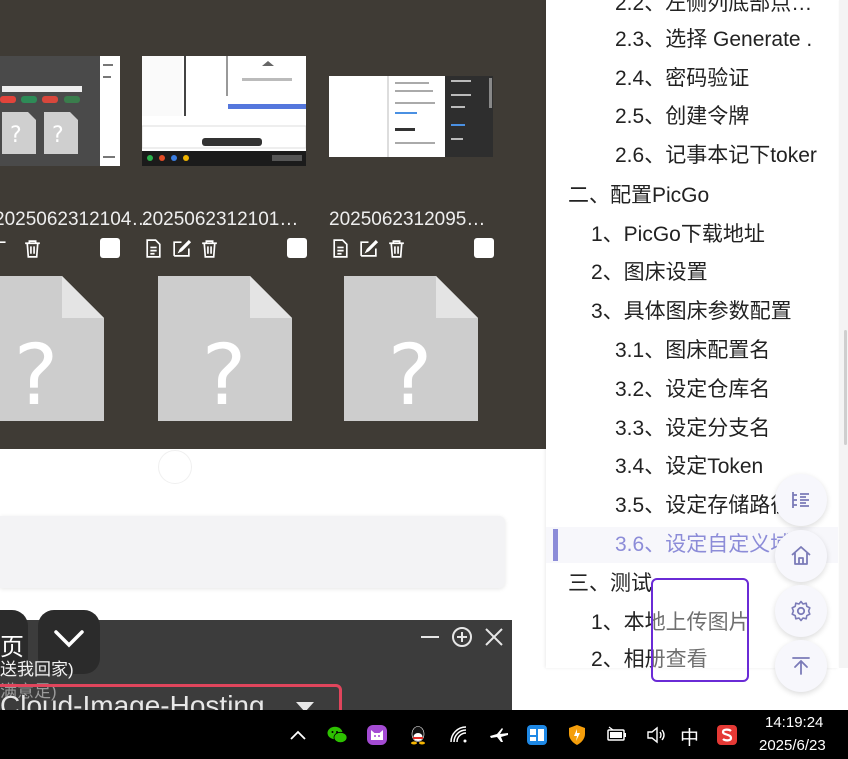 The width and height of the screenshot is (848, 759). Describe the element at coordinates (175, 467) in the screenshot. I see `faint-circle` at that location.